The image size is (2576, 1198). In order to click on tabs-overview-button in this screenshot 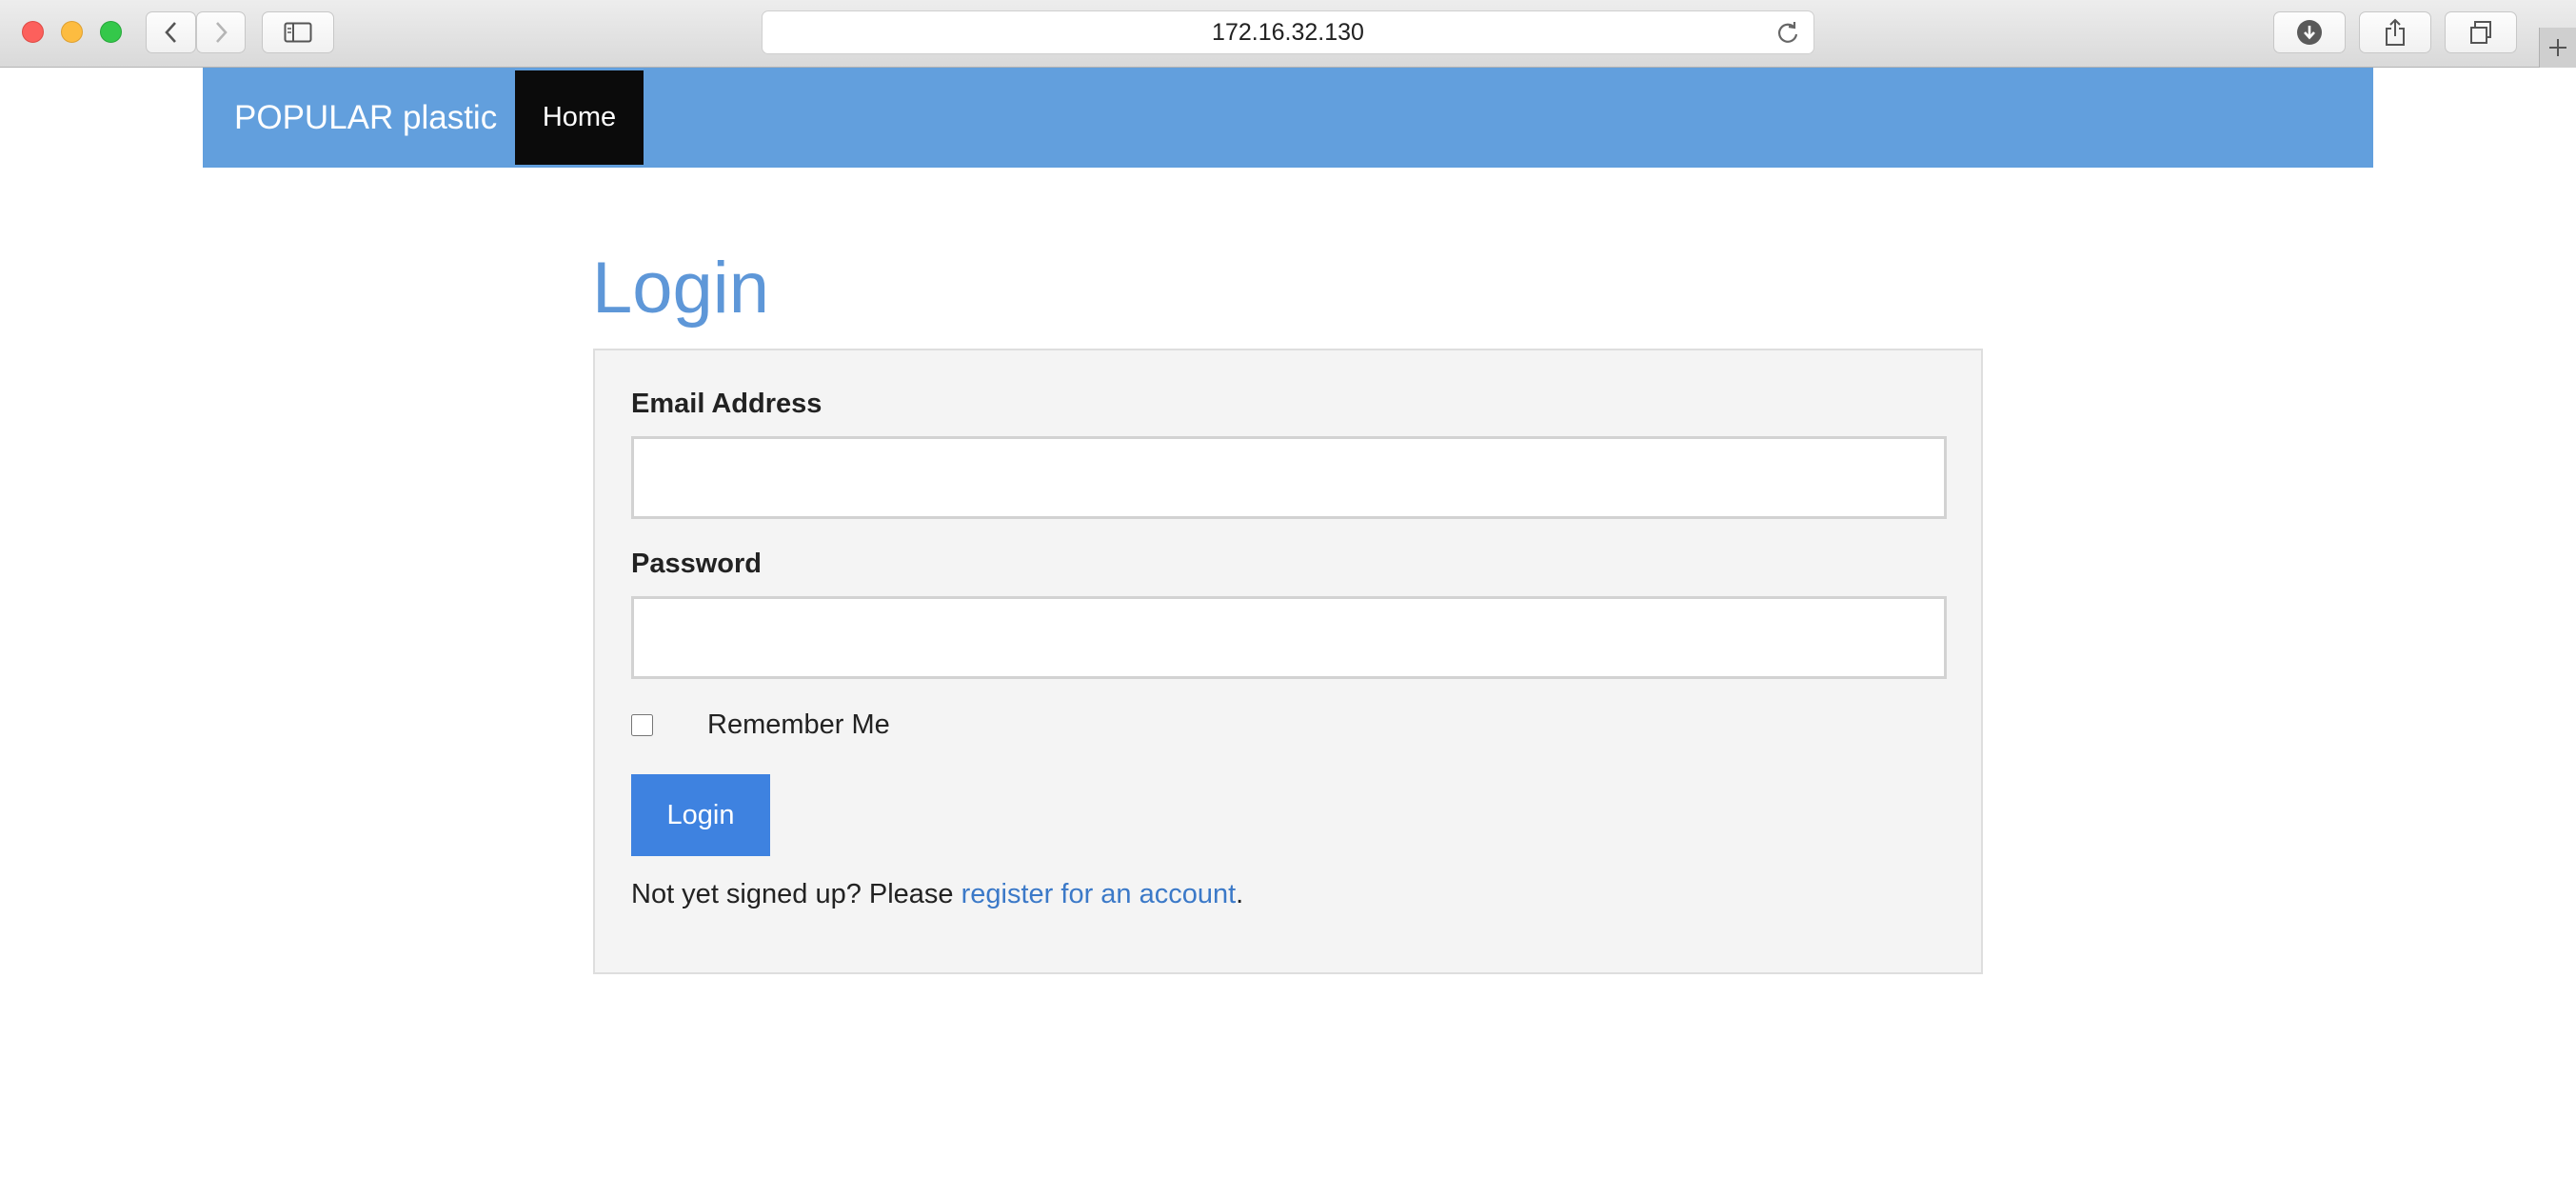, I will do `click(2481, 32)`.